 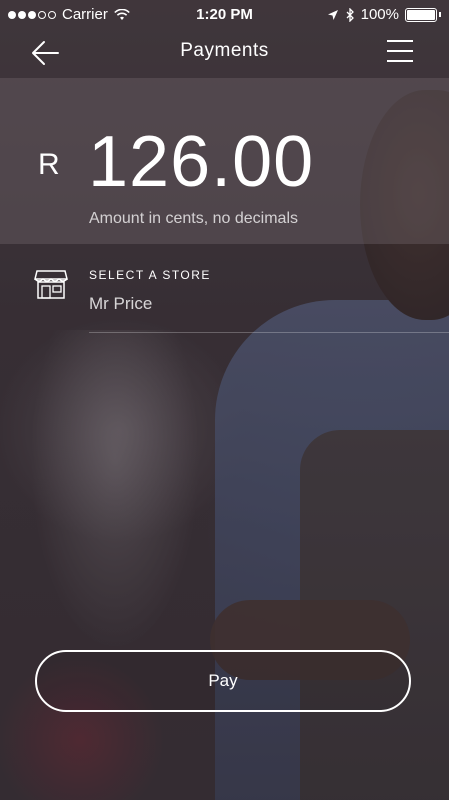 What do you see at coordinates (224, 296) in the screenshot?
I see `store-selector: SELECT A STORE Mr Price` at bounding box center [224, 296].